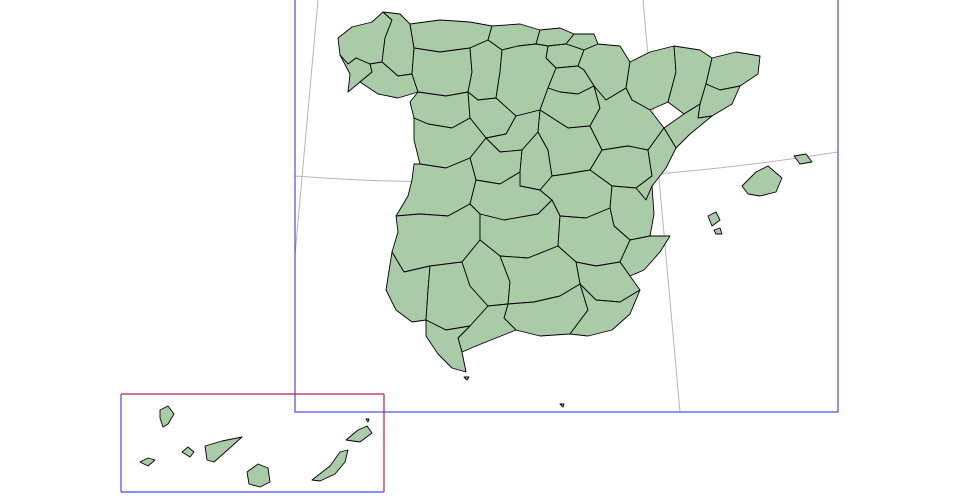  What do you see at coordinates (258, 475) in the screenshot?
I see `island-gran-canaria` at bounding box center [258, 475].